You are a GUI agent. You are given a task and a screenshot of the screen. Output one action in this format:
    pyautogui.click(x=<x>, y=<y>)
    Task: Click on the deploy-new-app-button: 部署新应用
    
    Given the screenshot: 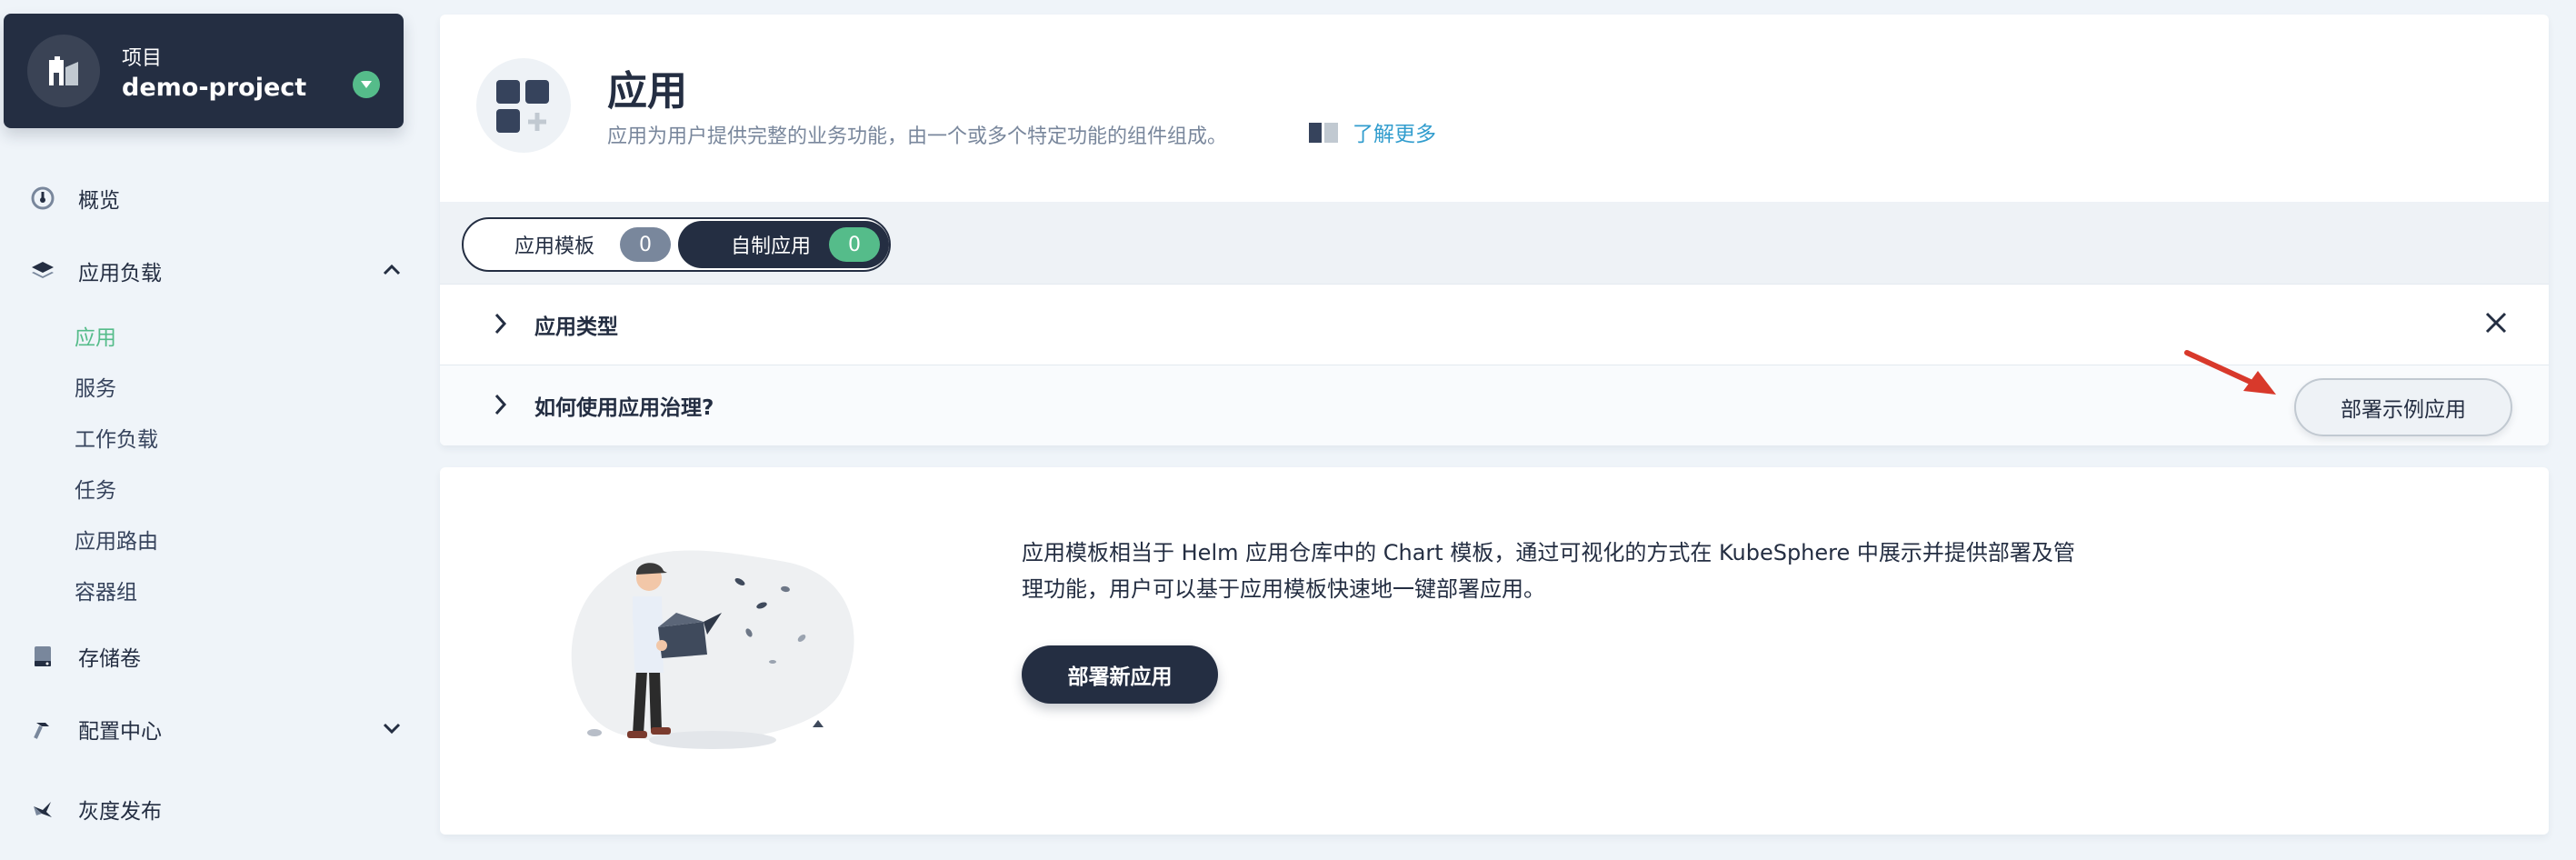 What is the action you would take?
    pyautogui.click(x=1120, y=674)
    